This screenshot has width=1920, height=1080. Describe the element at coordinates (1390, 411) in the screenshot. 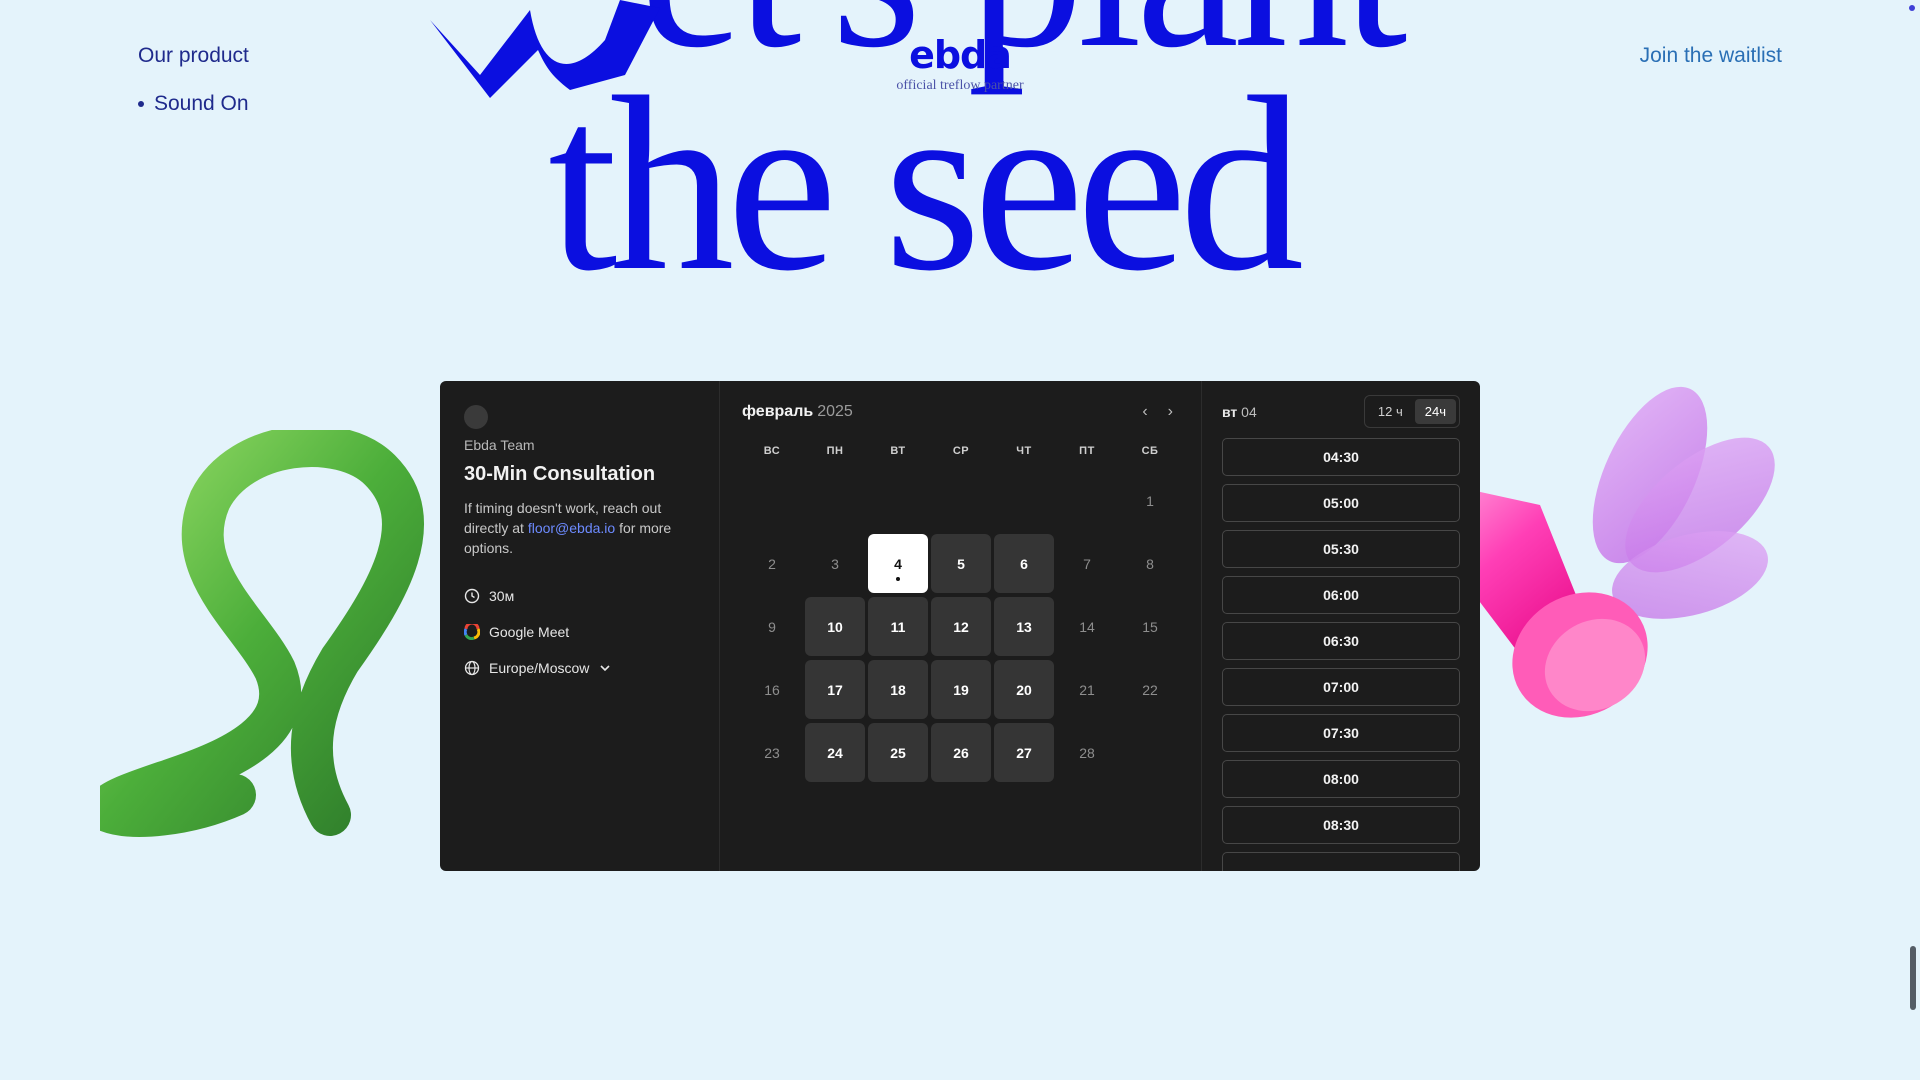

I see `format-12h-option: 12 ч` at that location.